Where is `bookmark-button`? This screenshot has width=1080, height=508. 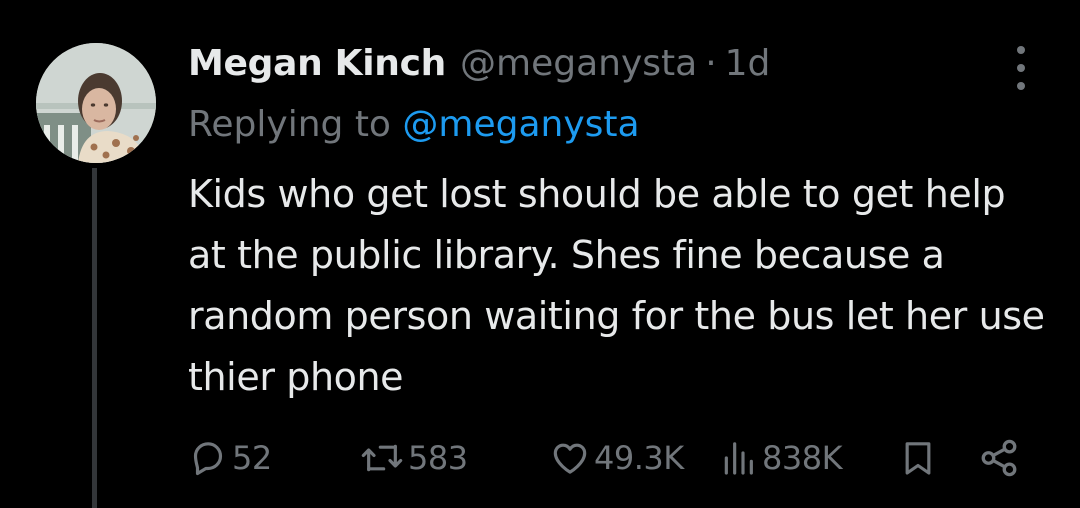 bookmark-button is located at coordinates (918, 458).